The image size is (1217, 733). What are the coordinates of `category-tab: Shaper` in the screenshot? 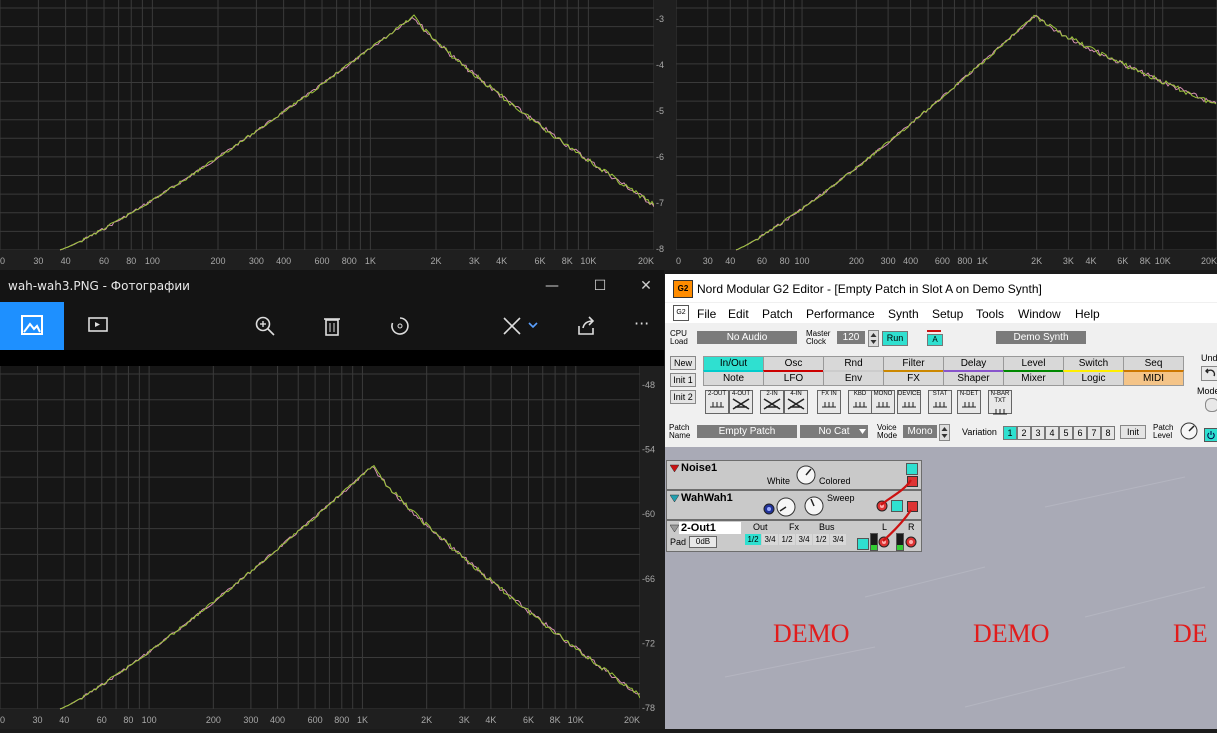 It's located at (973, 378).